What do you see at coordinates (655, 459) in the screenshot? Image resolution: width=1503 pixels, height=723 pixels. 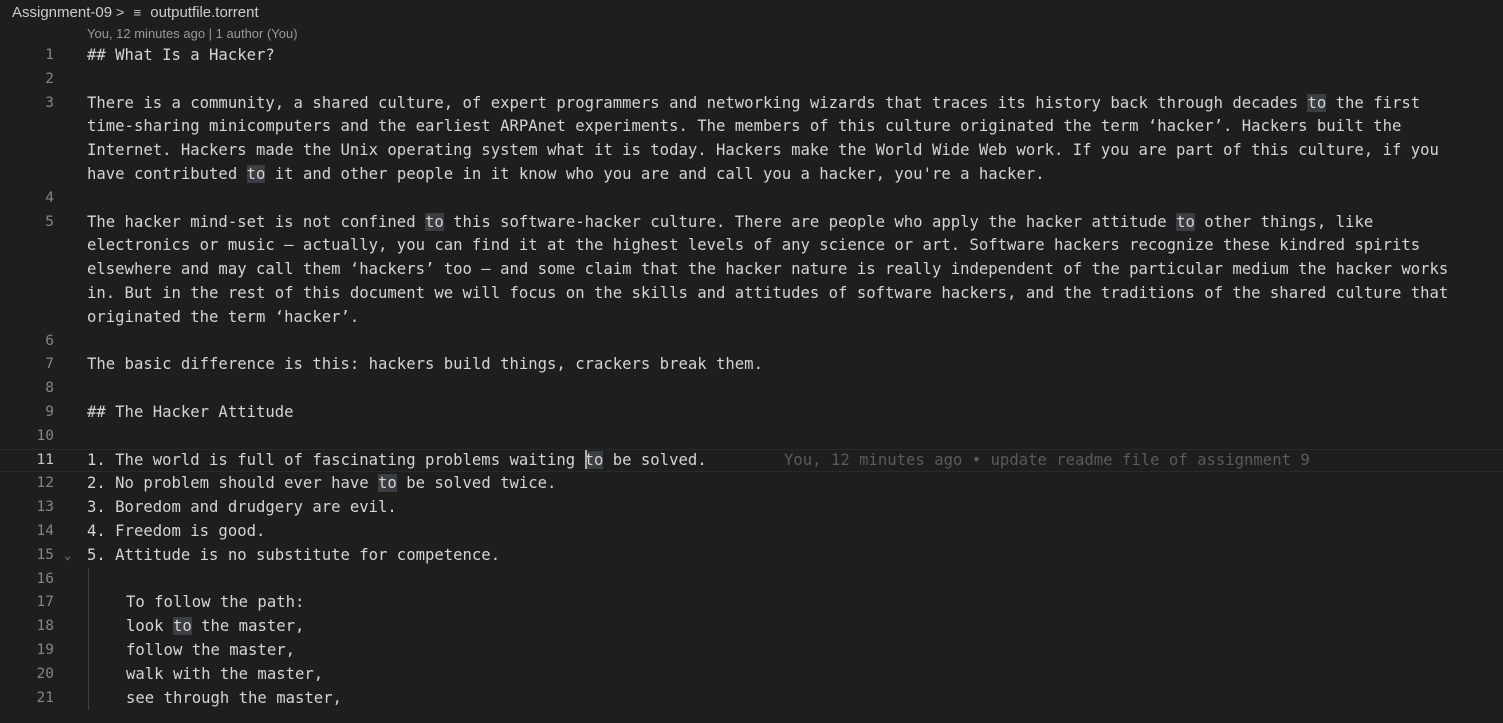 I see `text-segment: be solved.` at bounding box center [655, 459].